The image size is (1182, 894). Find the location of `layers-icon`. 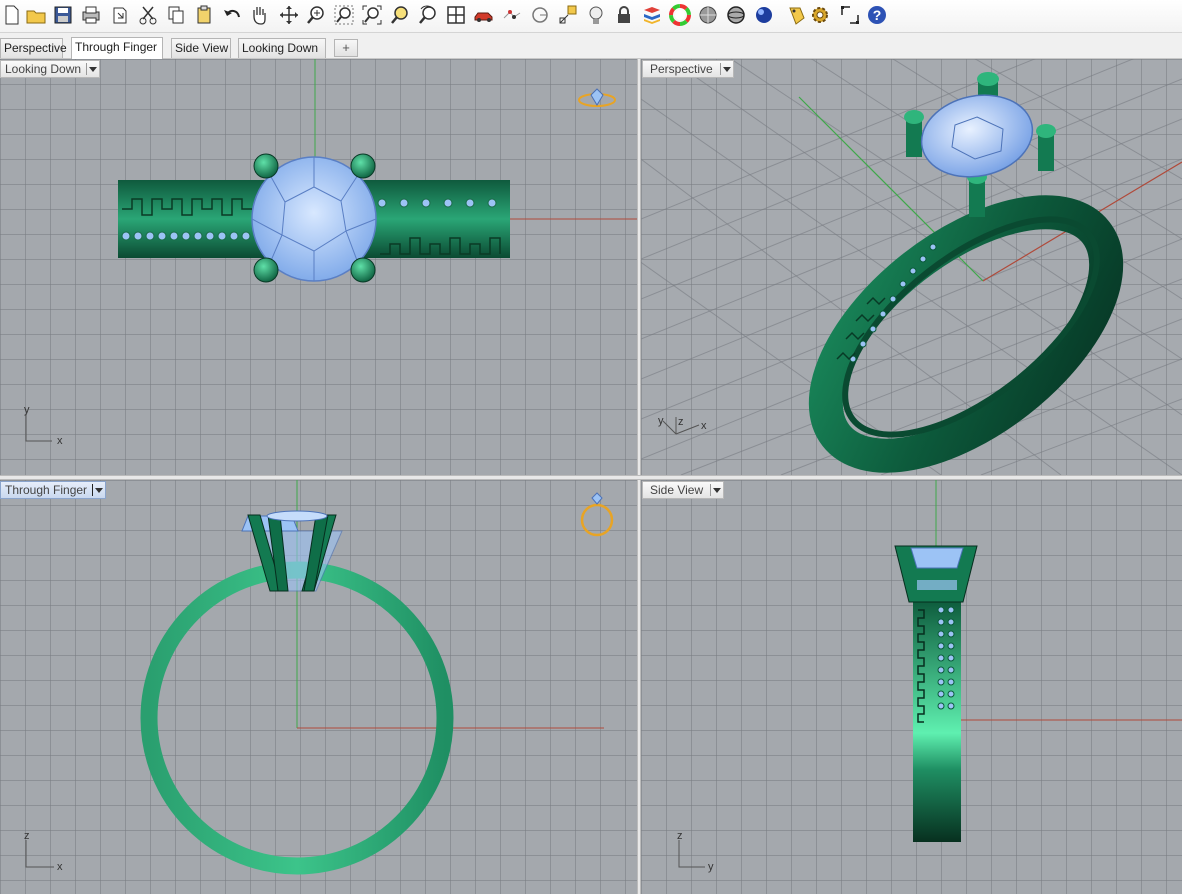

layers-icon is located at coordinates (652, 15).